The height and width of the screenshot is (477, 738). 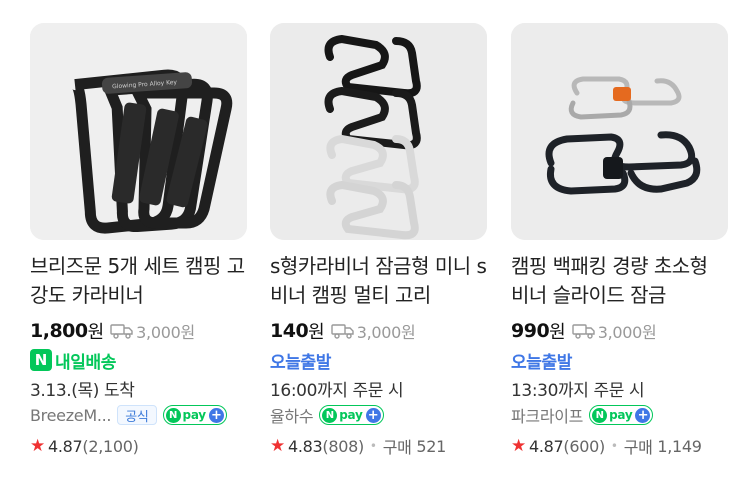 What do you see at coordinates (59, 331) in the screenshot?
I see `price: 1,800` at bounding box center [59, 331].